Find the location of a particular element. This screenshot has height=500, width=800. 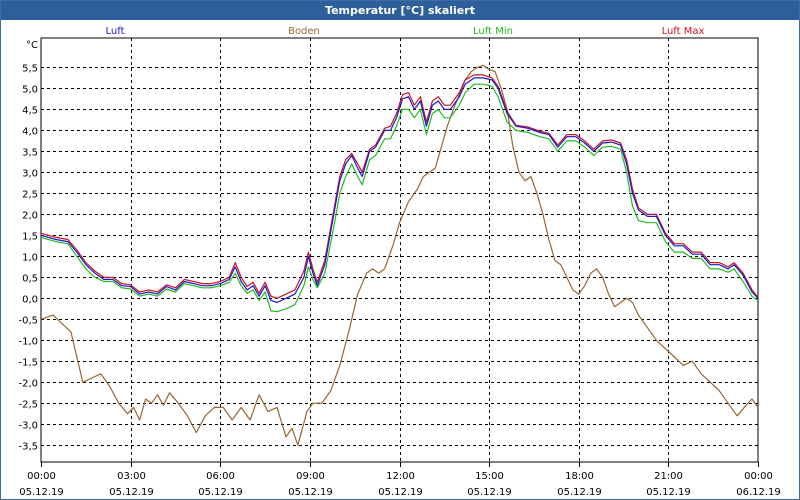

y-tick-label: -2,0 is located at coordinates (28, 384).